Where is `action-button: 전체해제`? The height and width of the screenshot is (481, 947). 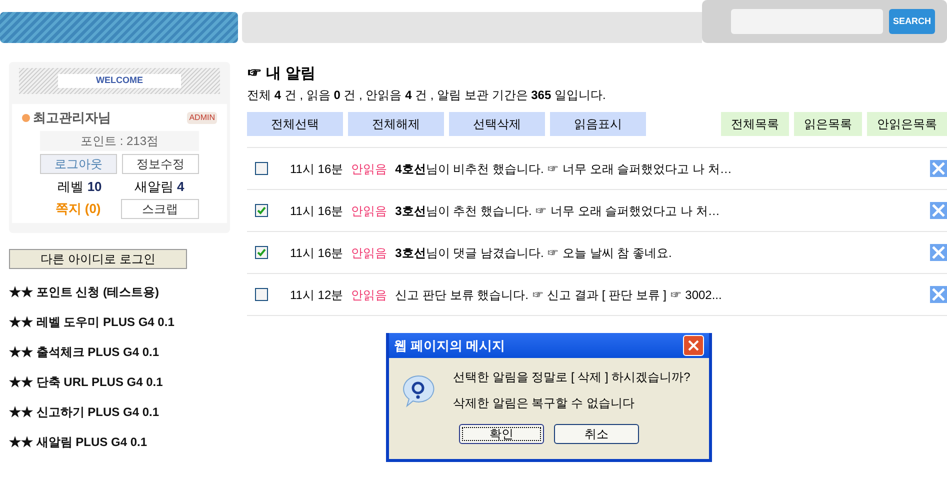 action-button: 전체해제 is located at coordinates (396, 124).